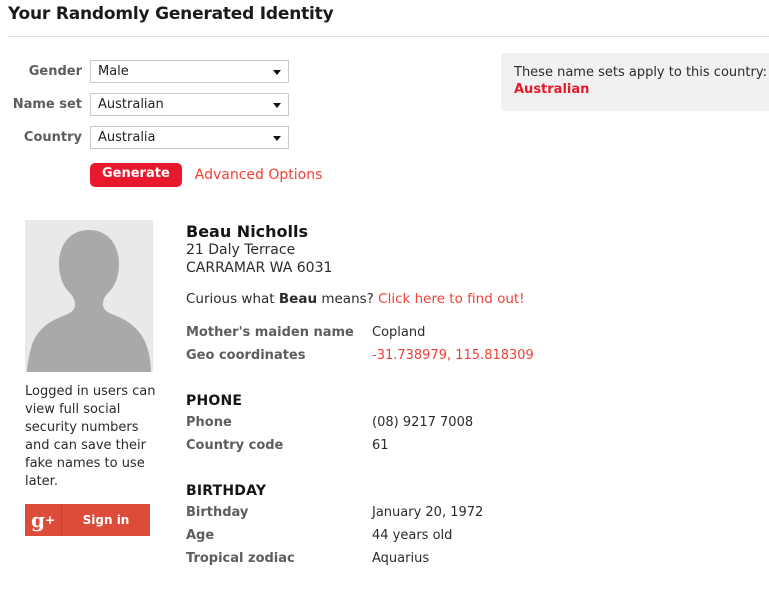 The height and width of the screenshot is (602, 769). I want to click on avatar-silhouette-icon, so click(89, 296).